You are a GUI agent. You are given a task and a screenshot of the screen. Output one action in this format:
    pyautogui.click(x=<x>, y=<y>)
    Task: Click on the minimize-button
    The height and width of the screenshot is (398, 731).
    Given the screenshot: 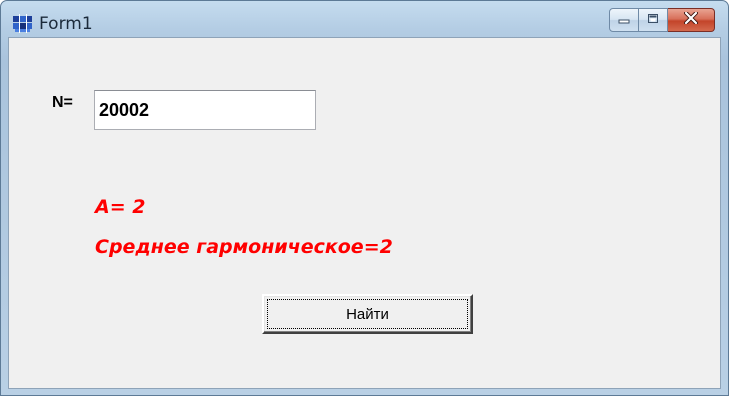 What is the action you would take?
    pyautogui.click(x=624, y=20)
    